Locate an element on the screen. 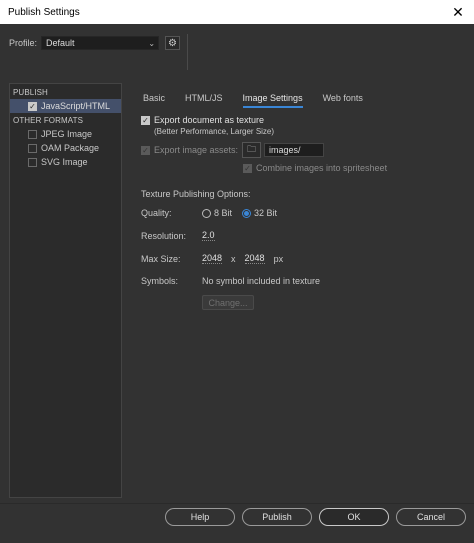  publish-button: Publish is located at coordinates (277, 517).